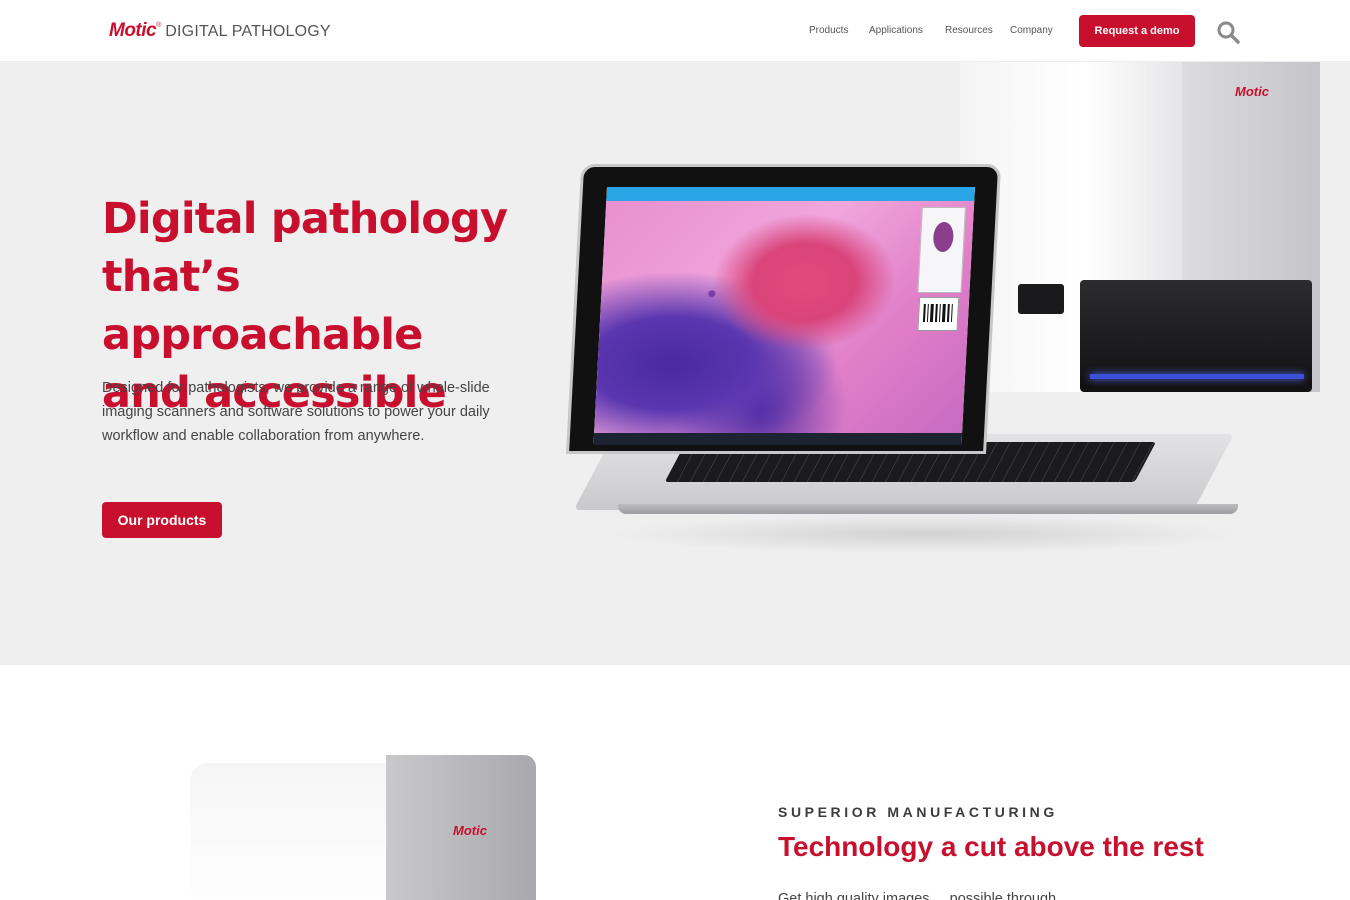 This screenshot has height=900, width=1350. Describe the element at coordinates (159, 25) in the screenshot. I see `logo-registered-mark: ®` at that location.